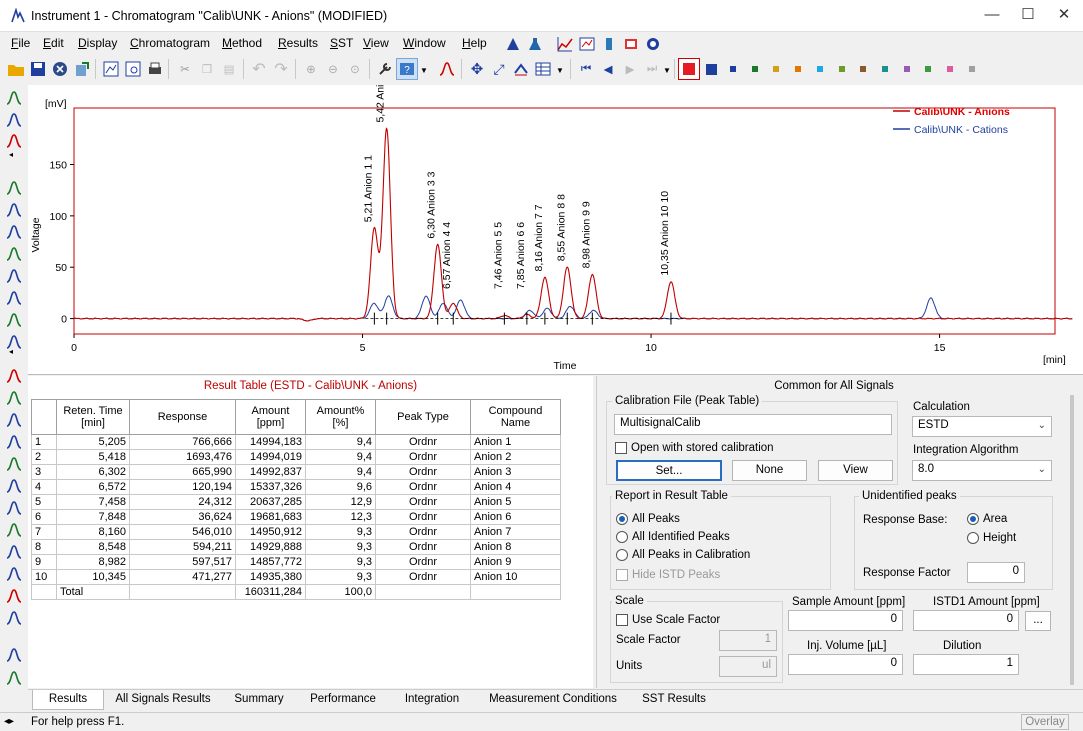 Image resolution: width=1083 pixels, height=731 pixels. I want to click on table-icon, so click(543, 69).